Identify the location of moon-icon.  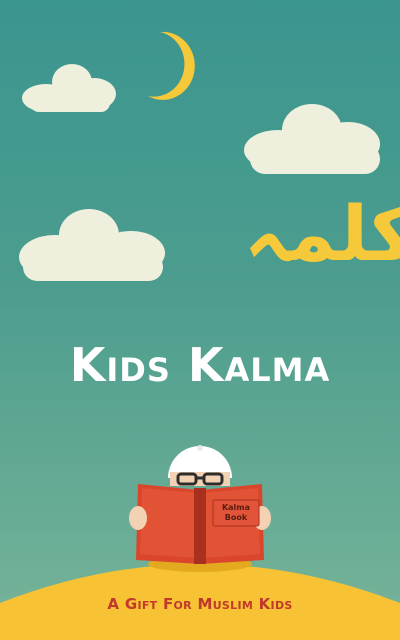
(171, 65).